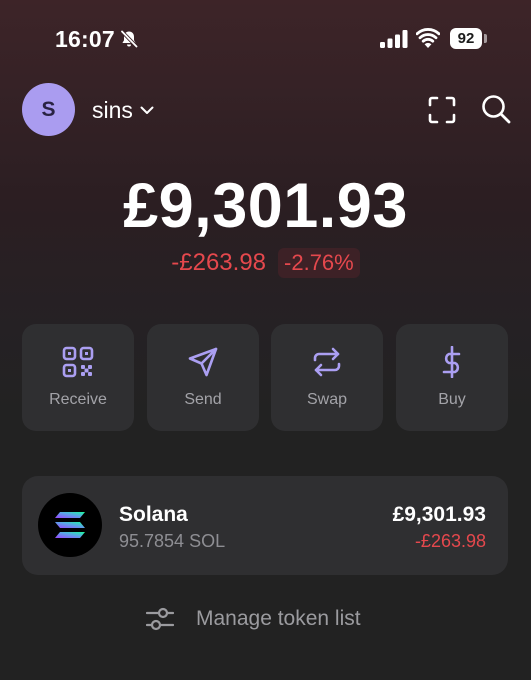 The image size is (531, 680). Describe the element at coordinates (451, 362) in the screenshot. I see `dollar-icon` at that location.